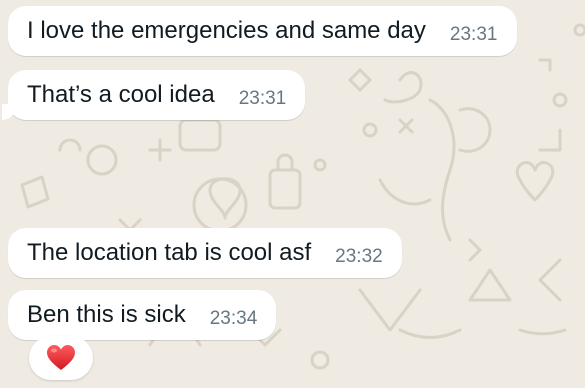 The height and width of the screenshot is (388, 585). Describe the element at coordinates (359, 256) in the screenshot. I see `message-timestamp: 23:32` at that location.